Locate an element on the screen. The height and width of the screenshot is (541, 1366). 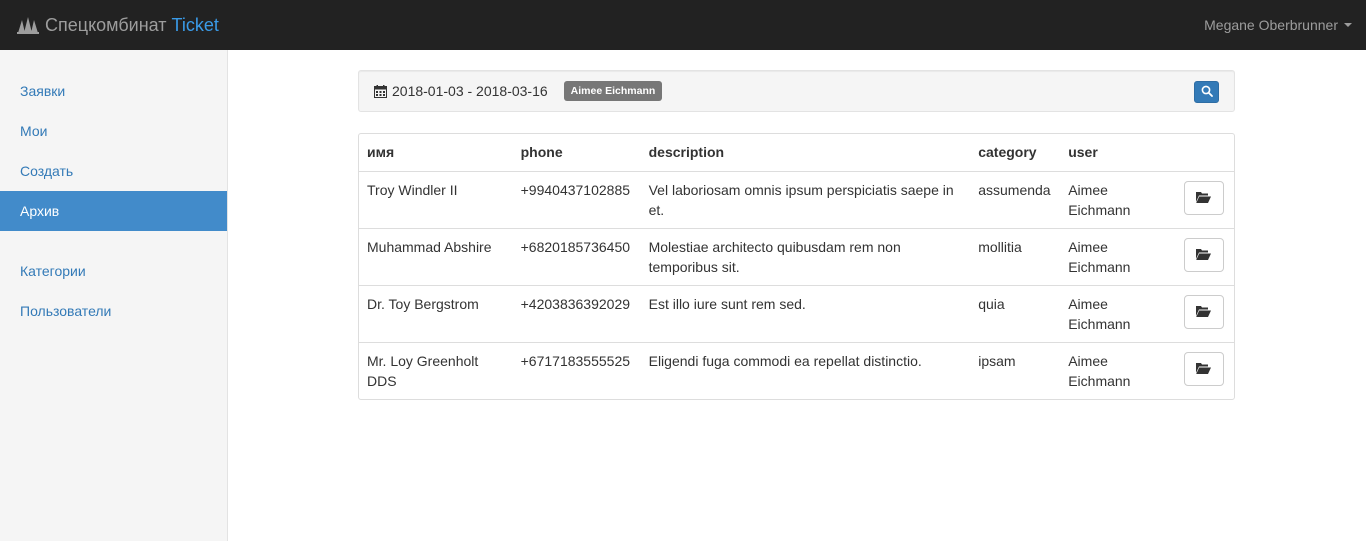
cell-name: Dr. Toy Bergstrom is located at coordinates (436, 313).